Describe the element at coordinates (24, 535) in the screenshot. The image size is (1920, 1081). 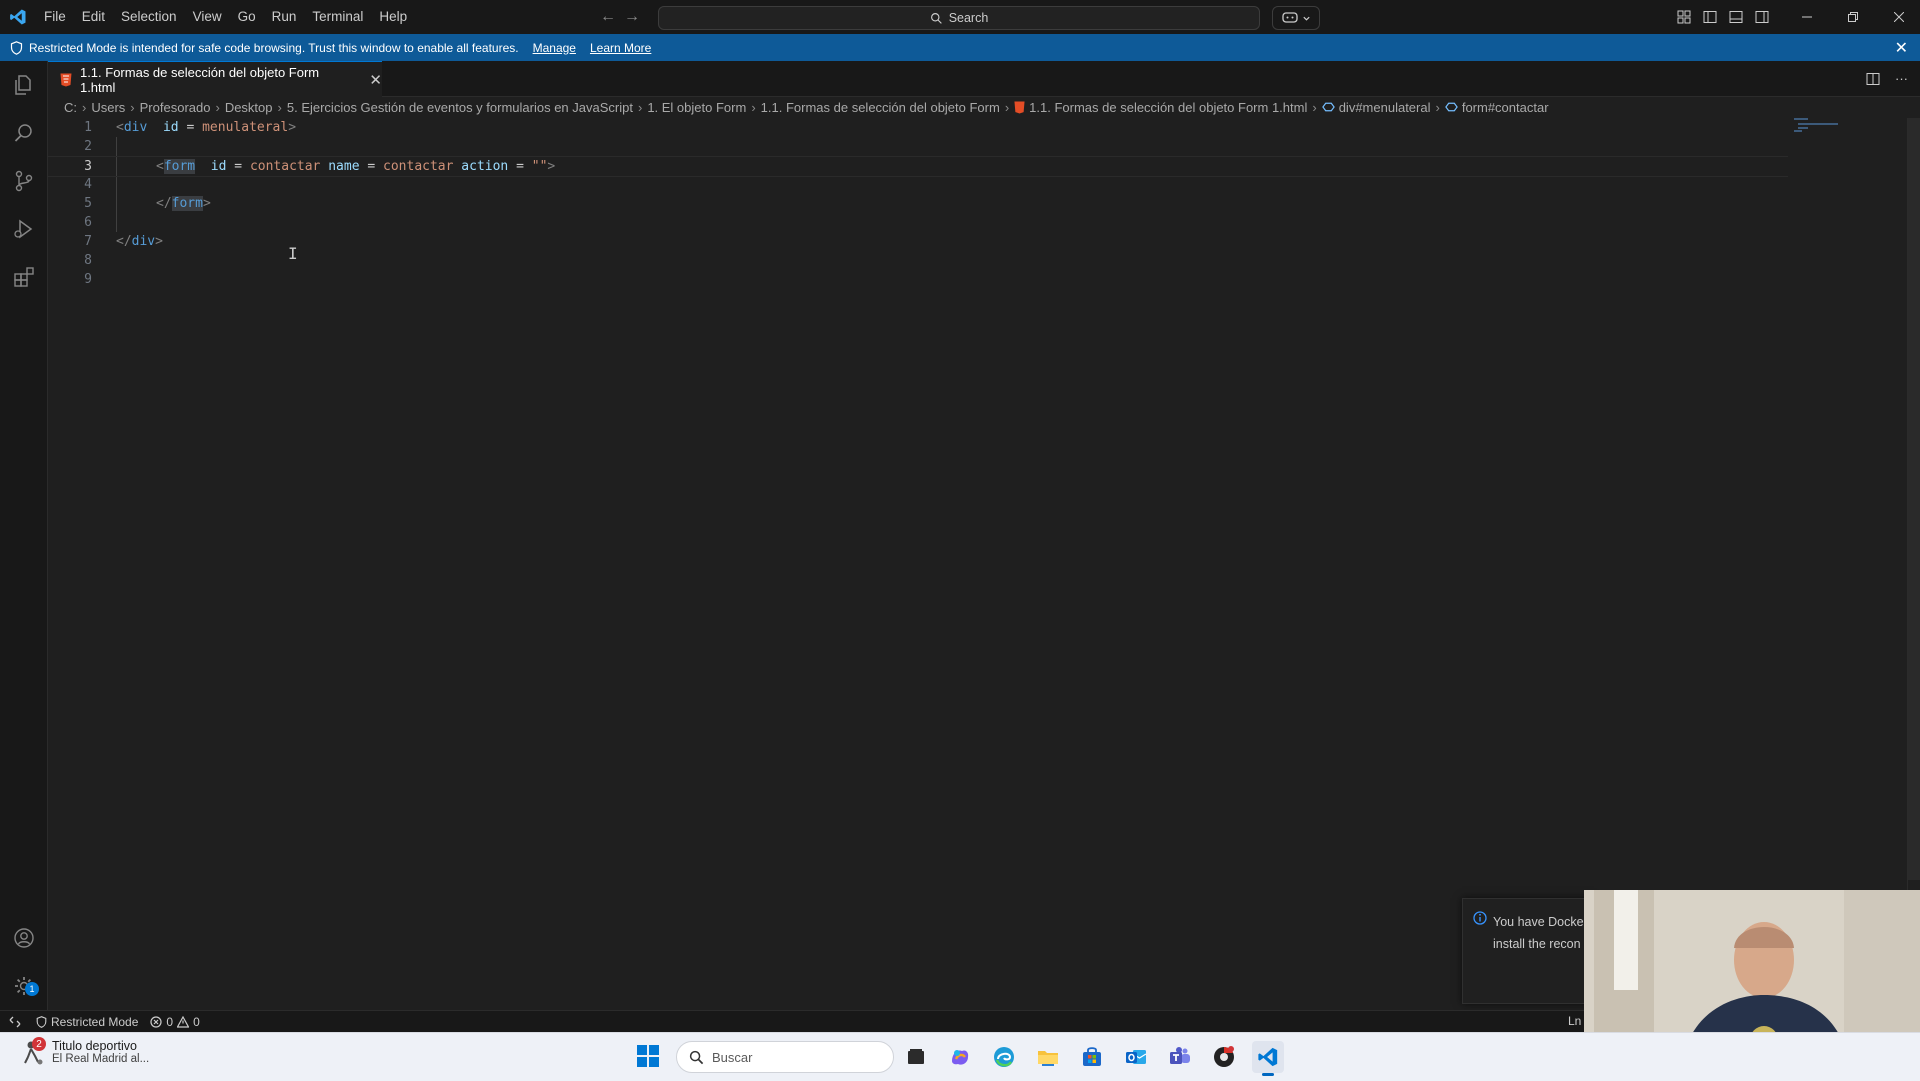
I see `activity-bar: 1` at that location.